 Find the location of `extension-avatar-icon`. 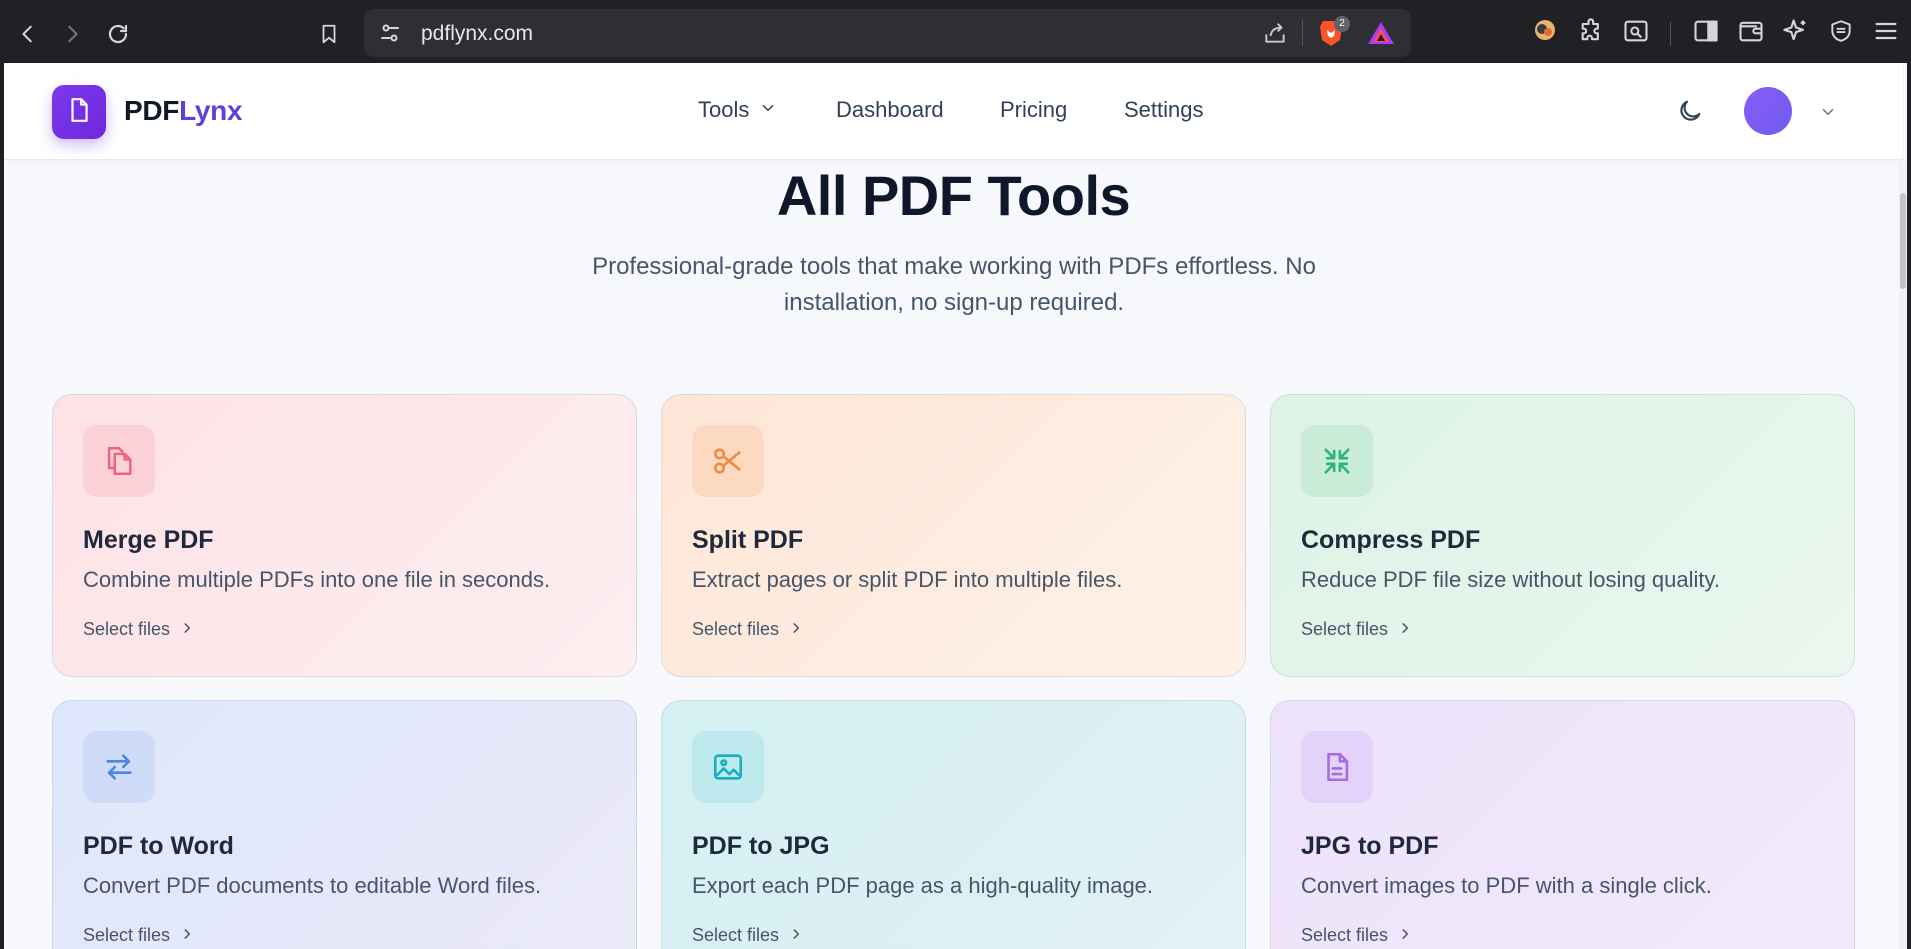

extension-avatar-icon is located at coordinates (1545, 30).